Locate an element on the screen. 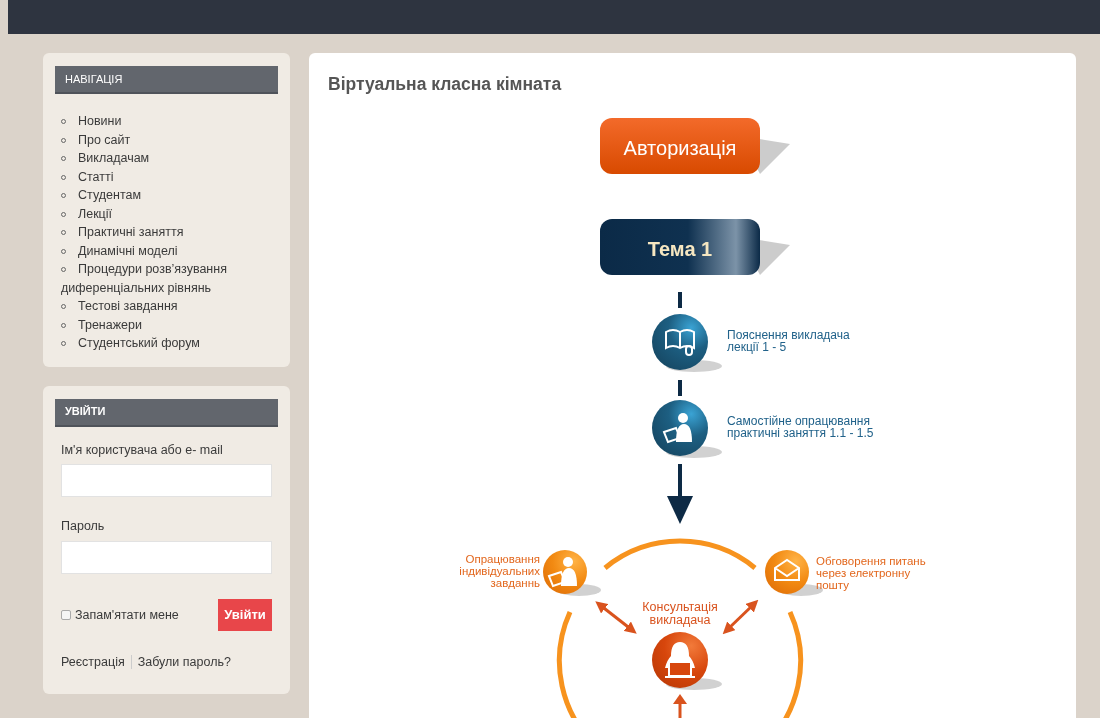 This screenshot has width=1100, height=718. page-title: Віртуальна класна кімната is located at coordinates (445, 84).